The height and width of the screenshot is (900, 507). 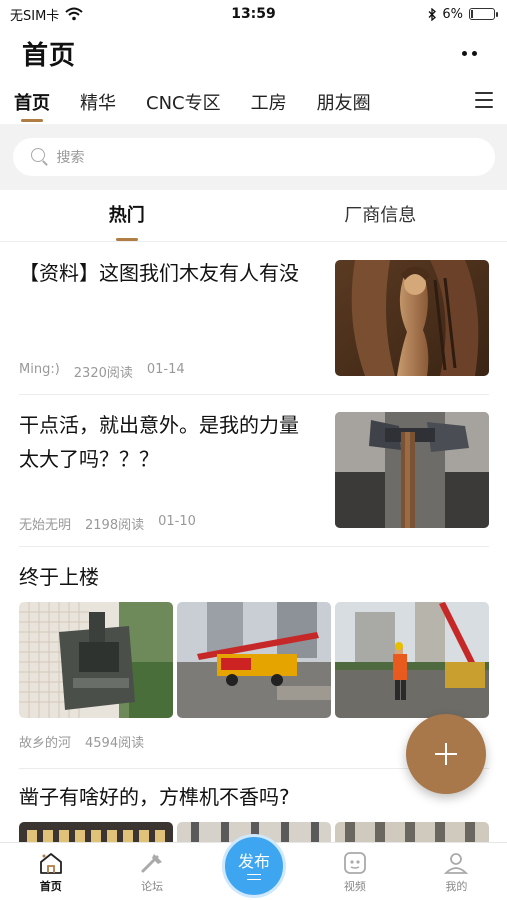 What do you see at coordinates (484, 100) in the screenshot?
I see `menu-icon` at bounding box center [484, 100].